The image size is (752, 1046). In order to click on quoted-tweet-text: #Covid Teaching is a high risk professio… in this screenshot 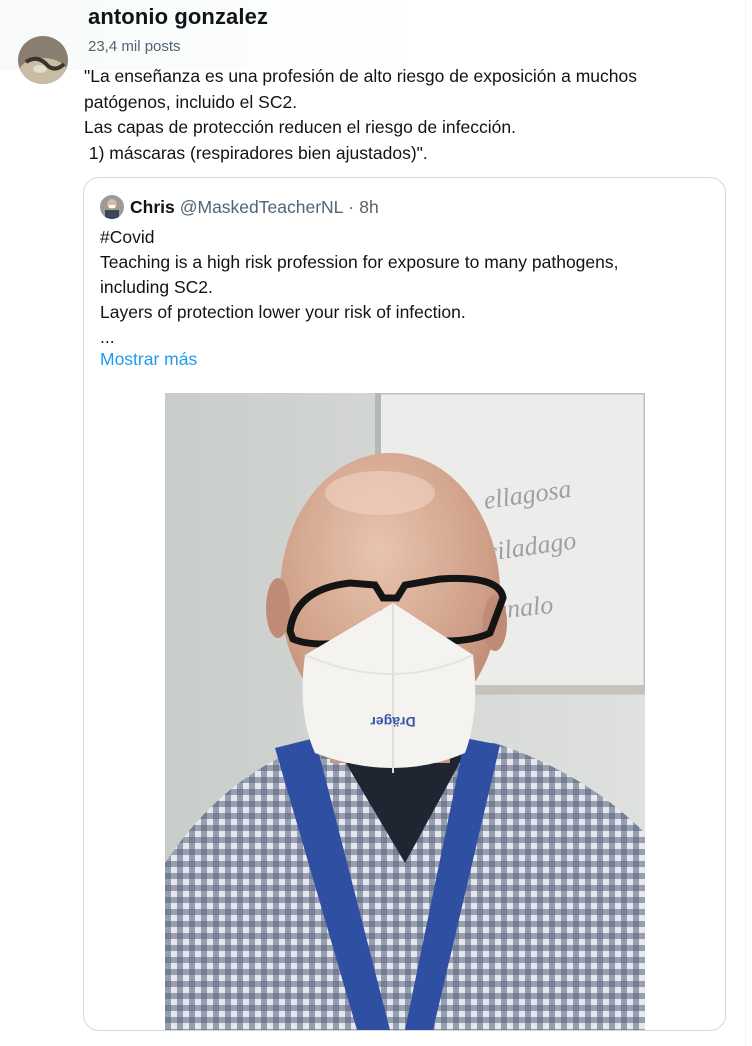, I will do `click(405, 287)`.